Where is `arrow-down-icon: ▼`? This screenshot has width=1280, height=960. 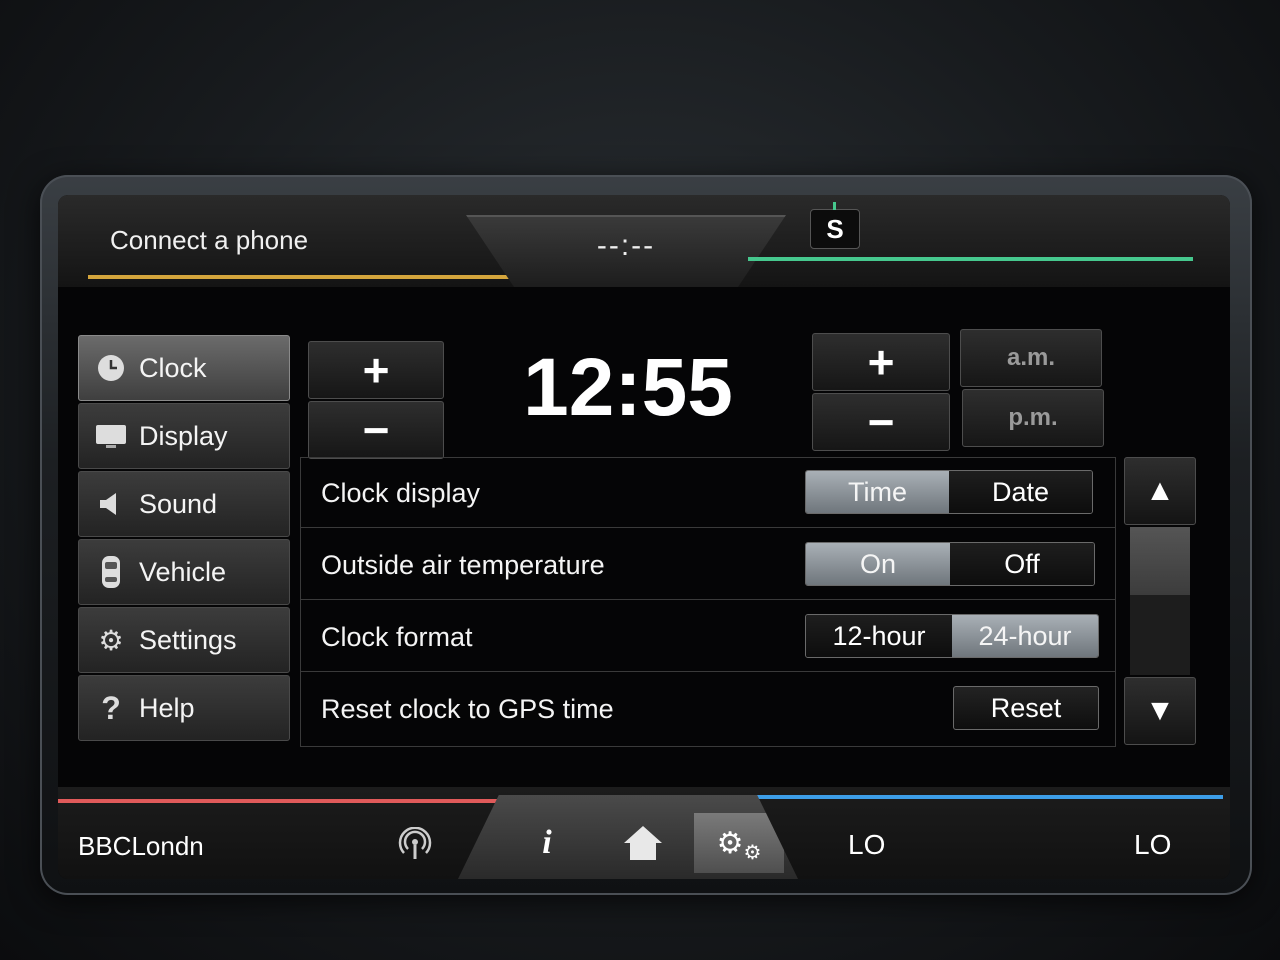
arrow-down-icon: ▼ is located at coordinates (1160, 710).